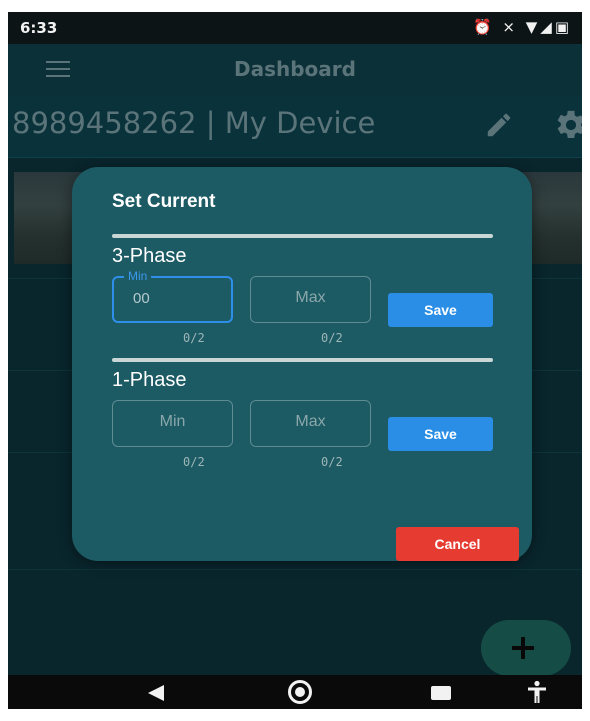 The height and width of the screenshot is (721, 590). I want to click on three-phase-max-counter: 0/2, so click(332, 338).